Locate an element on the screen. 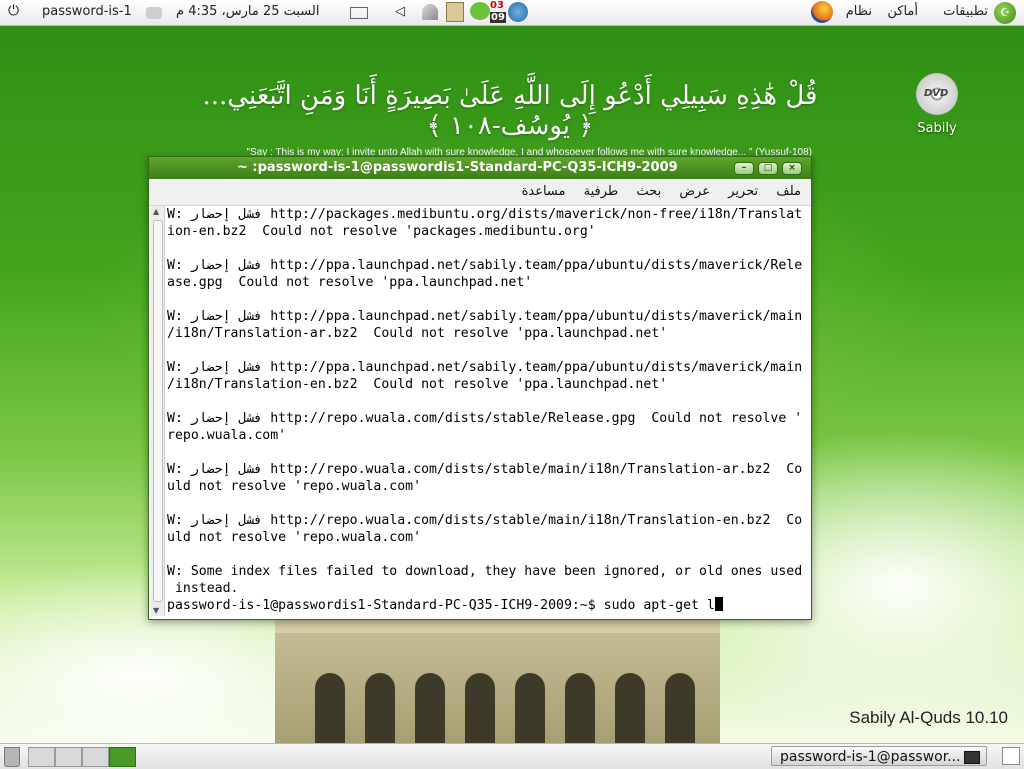 The width and height of the screenshot is (1024, 769). user-menu: password-is-1 is located at coordinates (87, 11).